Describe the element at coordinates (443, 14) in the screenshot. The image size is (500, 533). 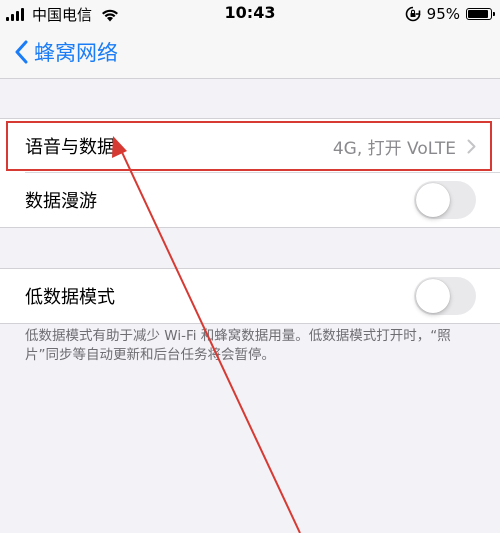
I see `battery-percent: 95%` at that location.